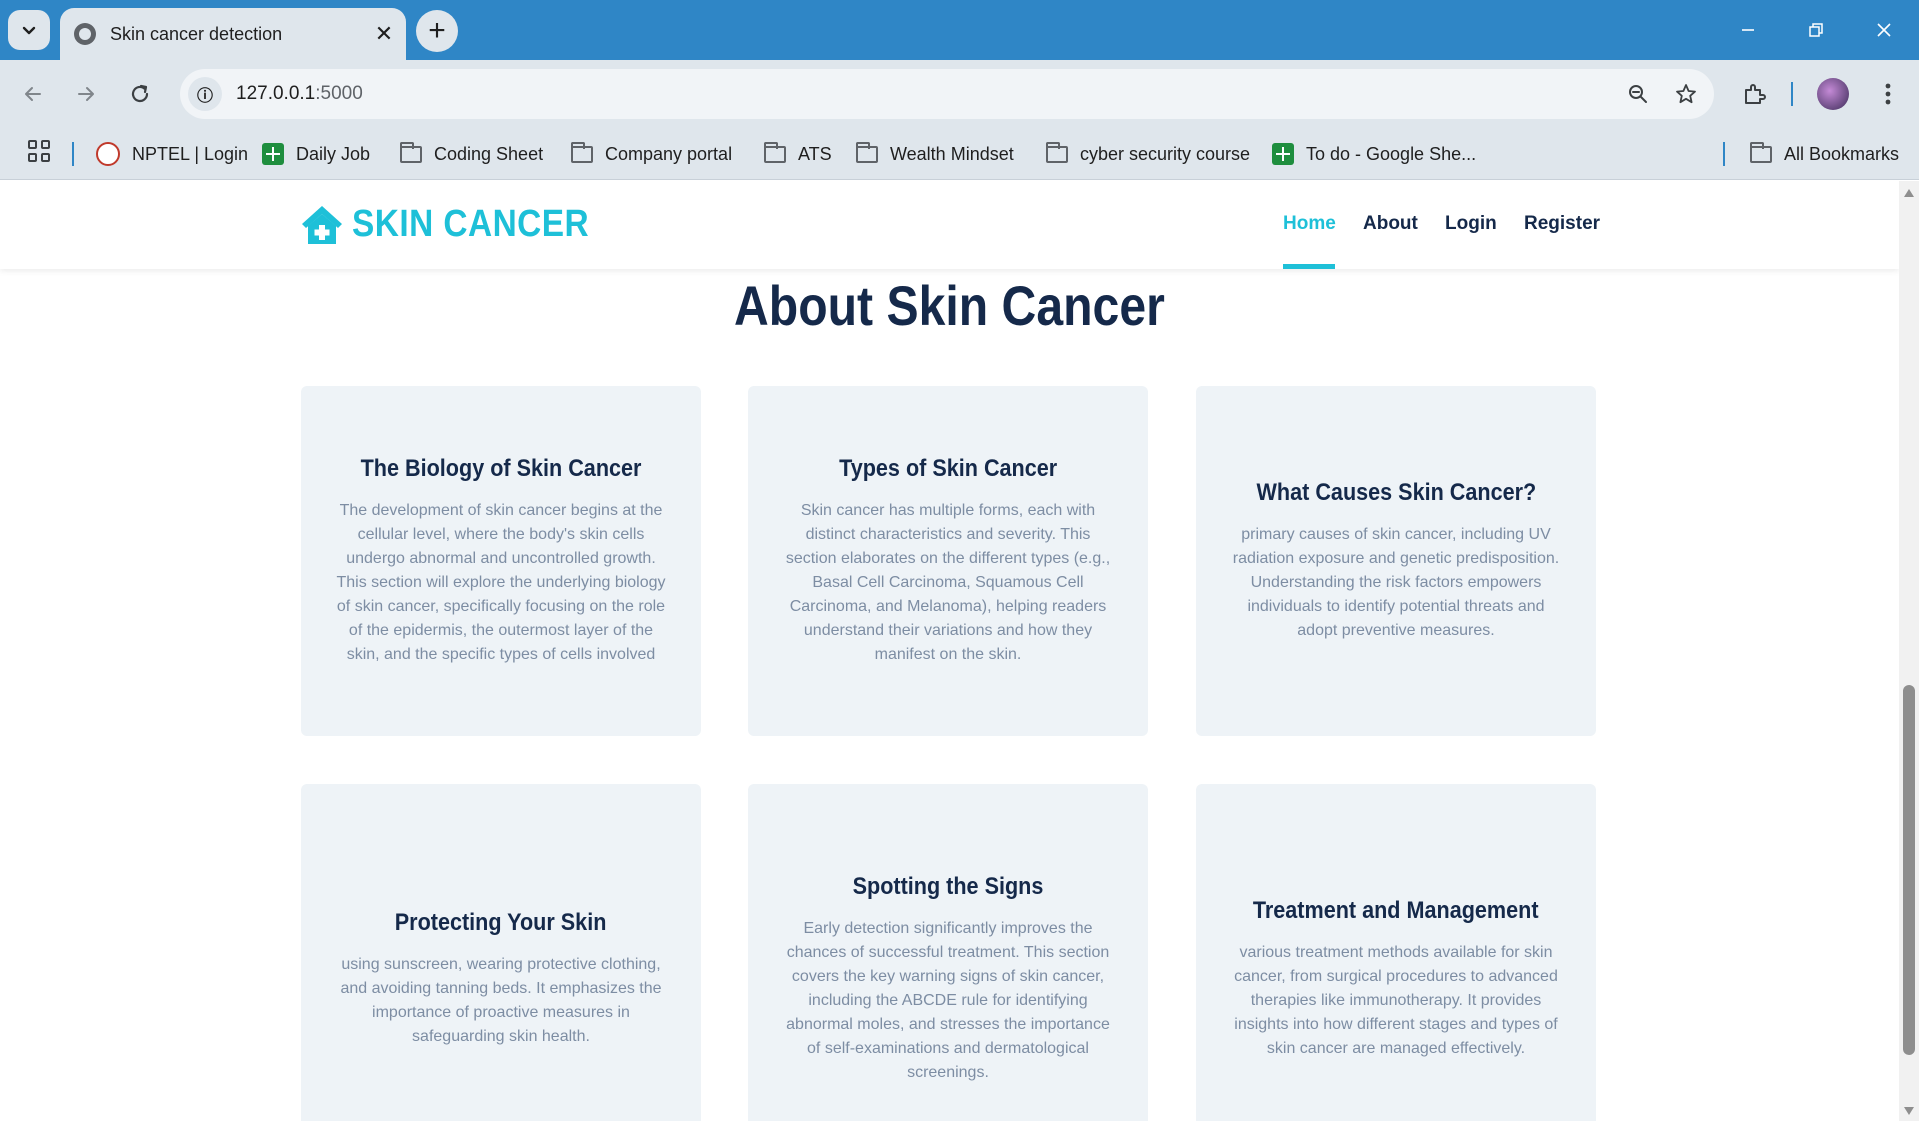 The image size is (1919, 1121). I want to click on bookmark-coding-sheet: Coding Sheet, so click(471, 154).